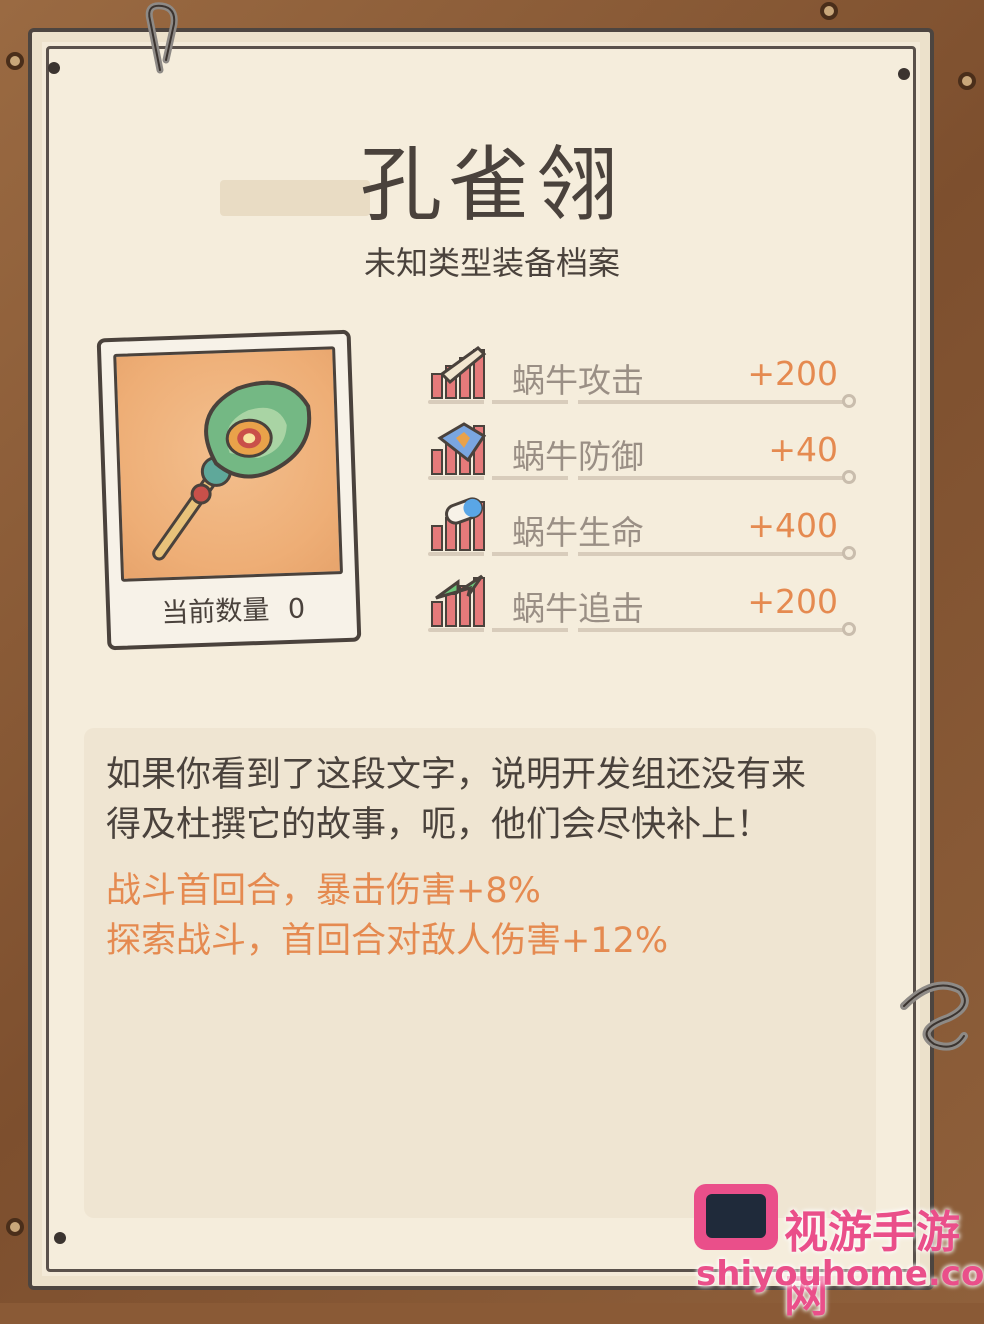 This screenshot has width=984, height=1324. Describe the element at coordinates (458, 524) in the screenshot. I see `pill-icon` at that location.